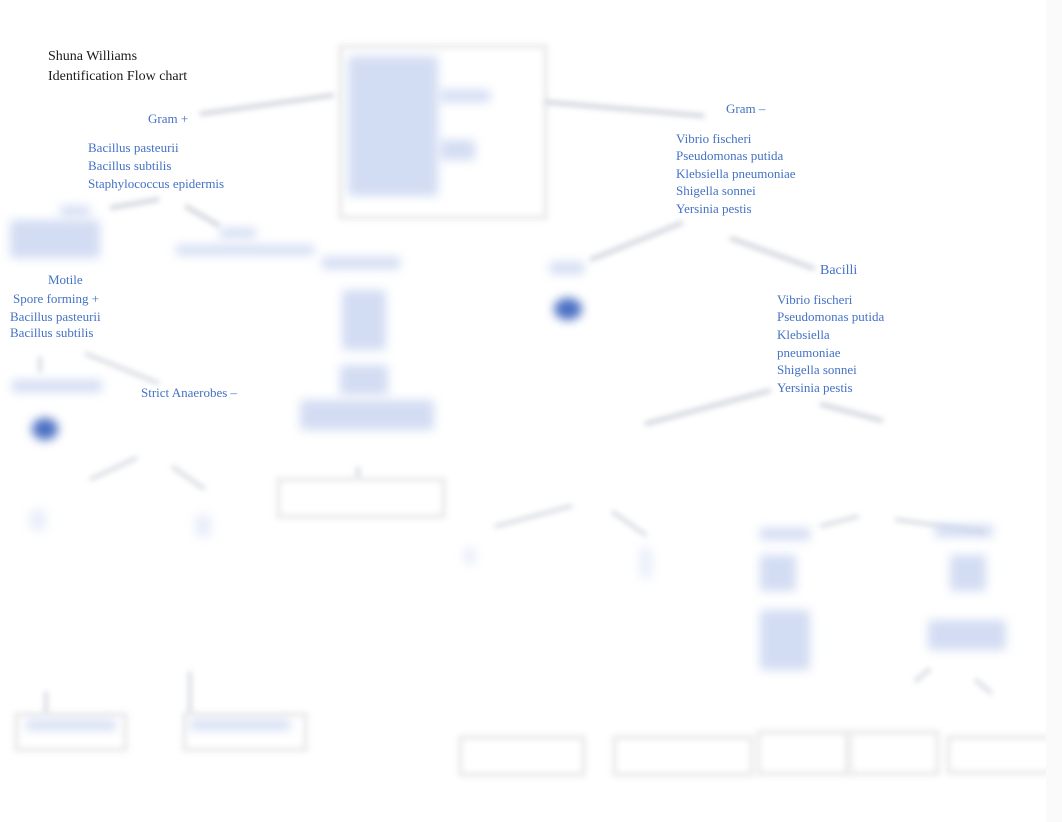  What do you see at coordinates (839, 270) in the screenshot?
I see `bacilli-label: Bacilli` at bounding box center [839, 270].